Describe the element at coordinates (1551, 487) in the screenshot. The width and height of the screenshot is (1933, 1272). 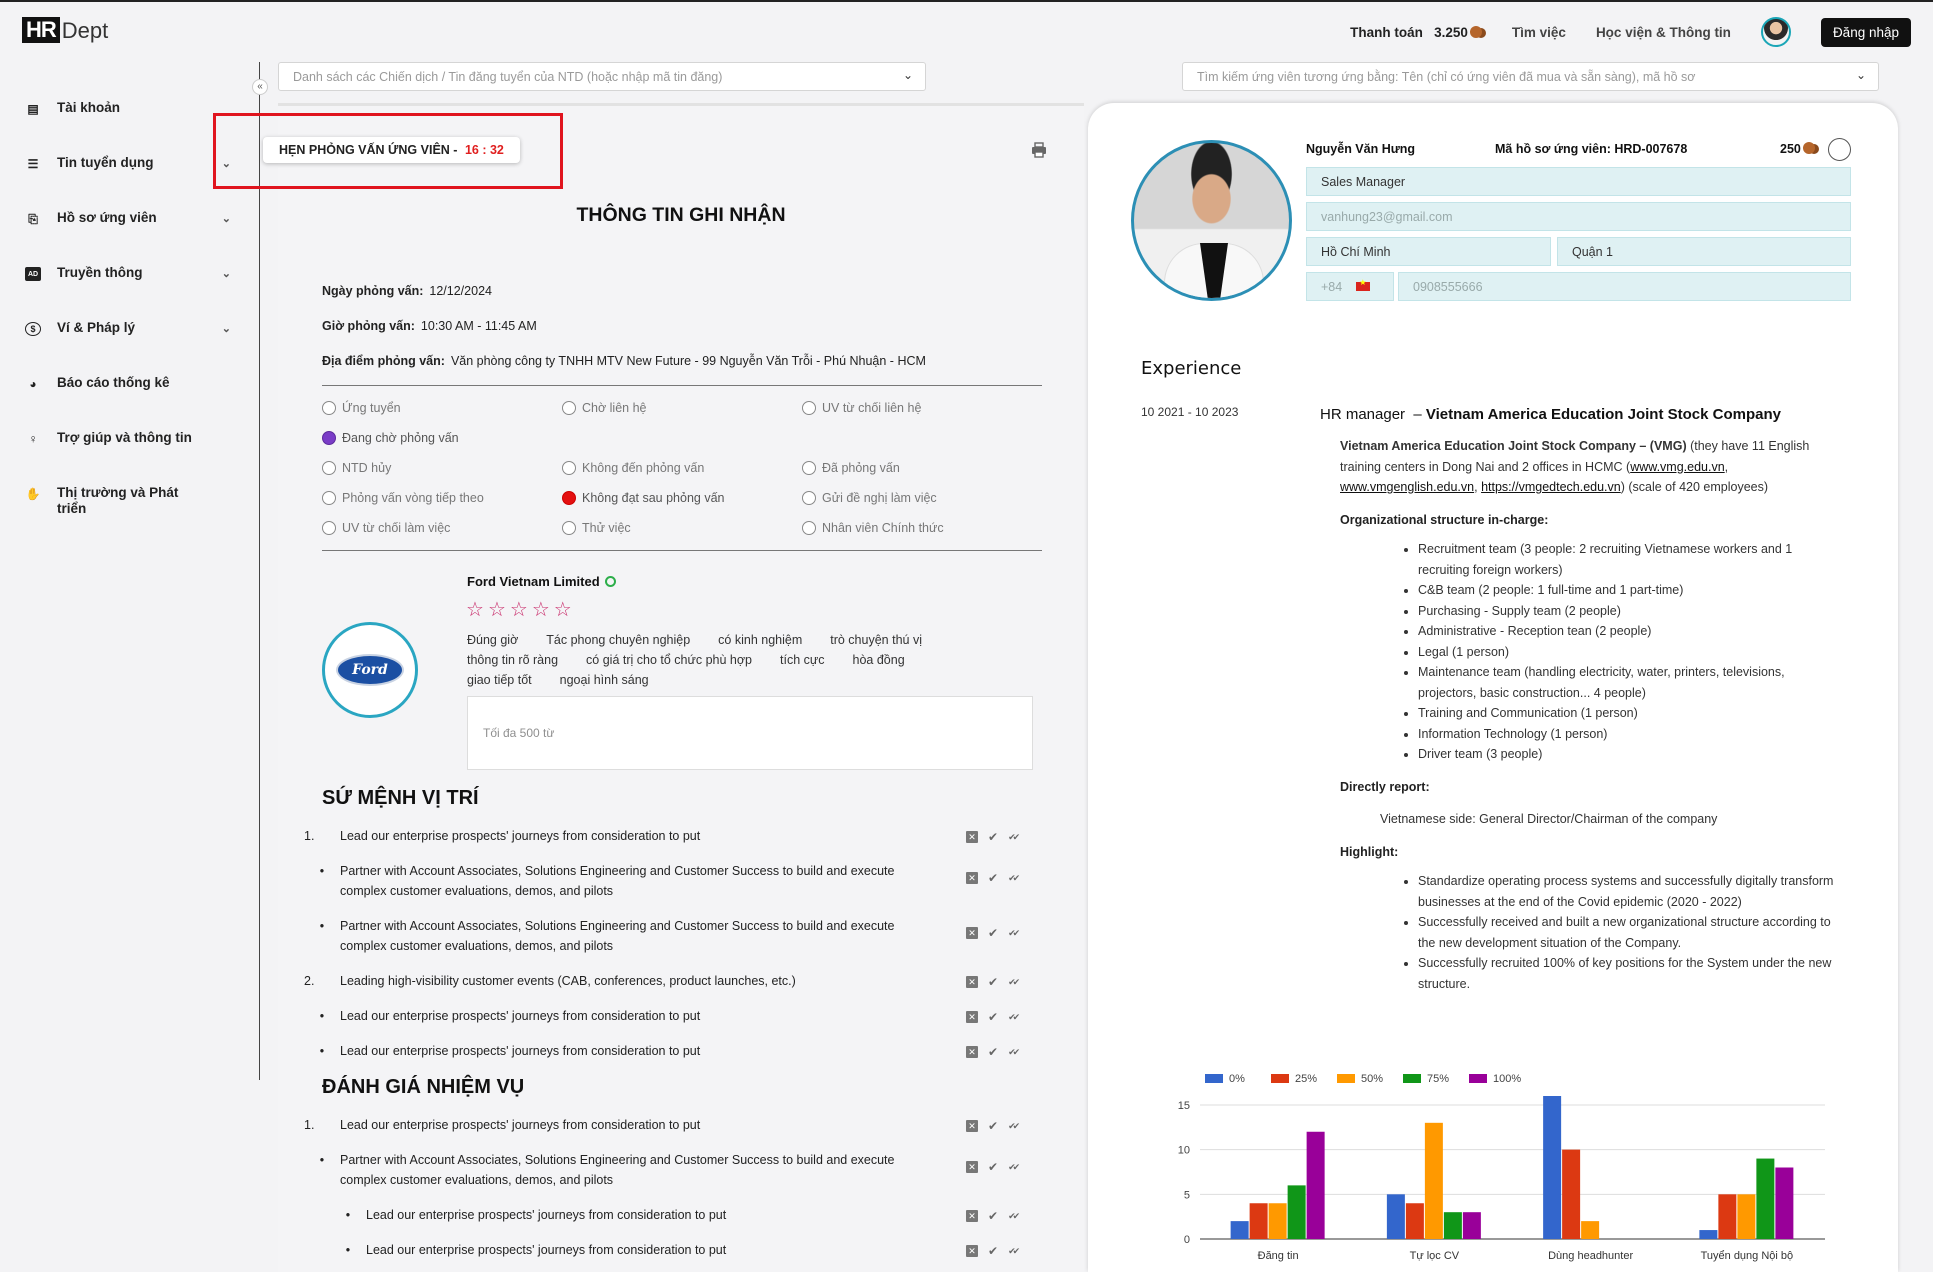
I see `link-vmgedtech: https://vmgedtech.edu.vn` at that location.